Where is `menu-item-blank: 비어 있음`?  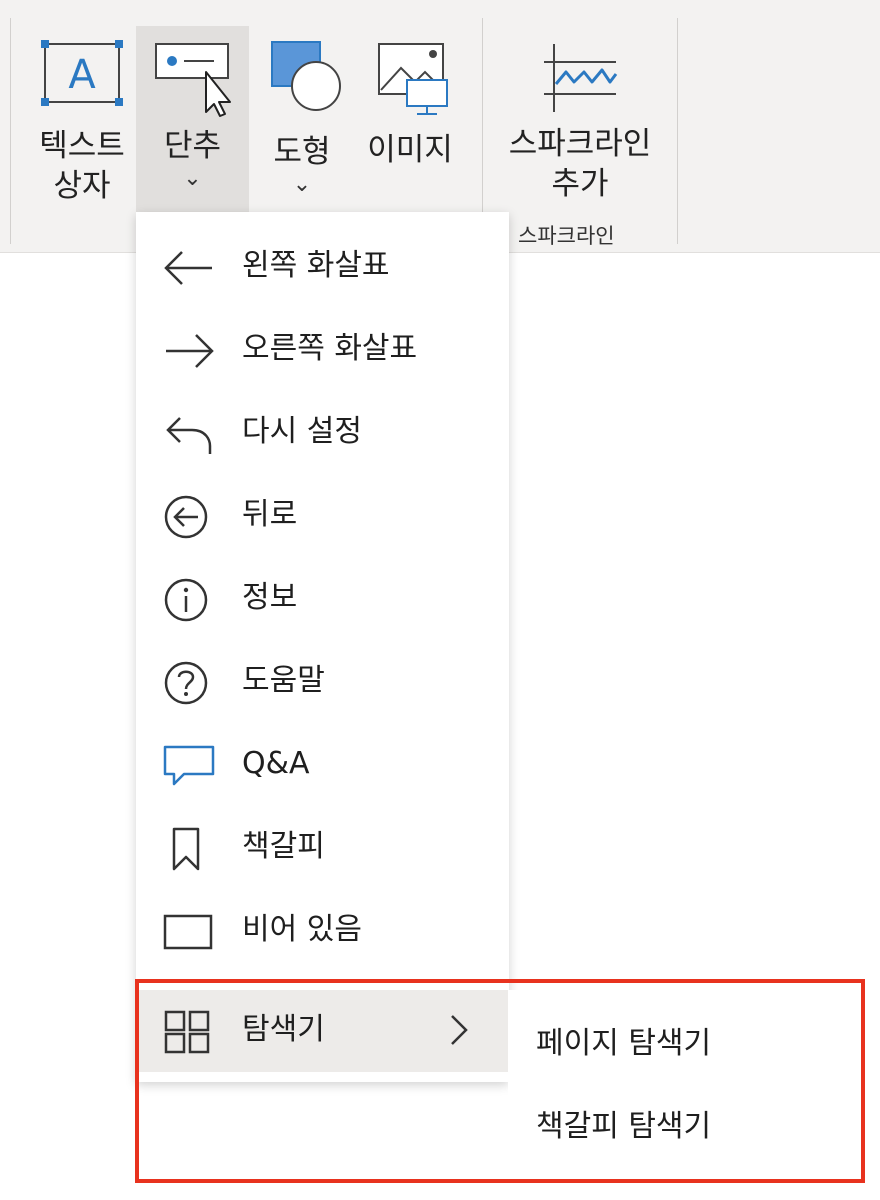 menu-item-blank: 비어 있음 is located at coordinates (322, 931).